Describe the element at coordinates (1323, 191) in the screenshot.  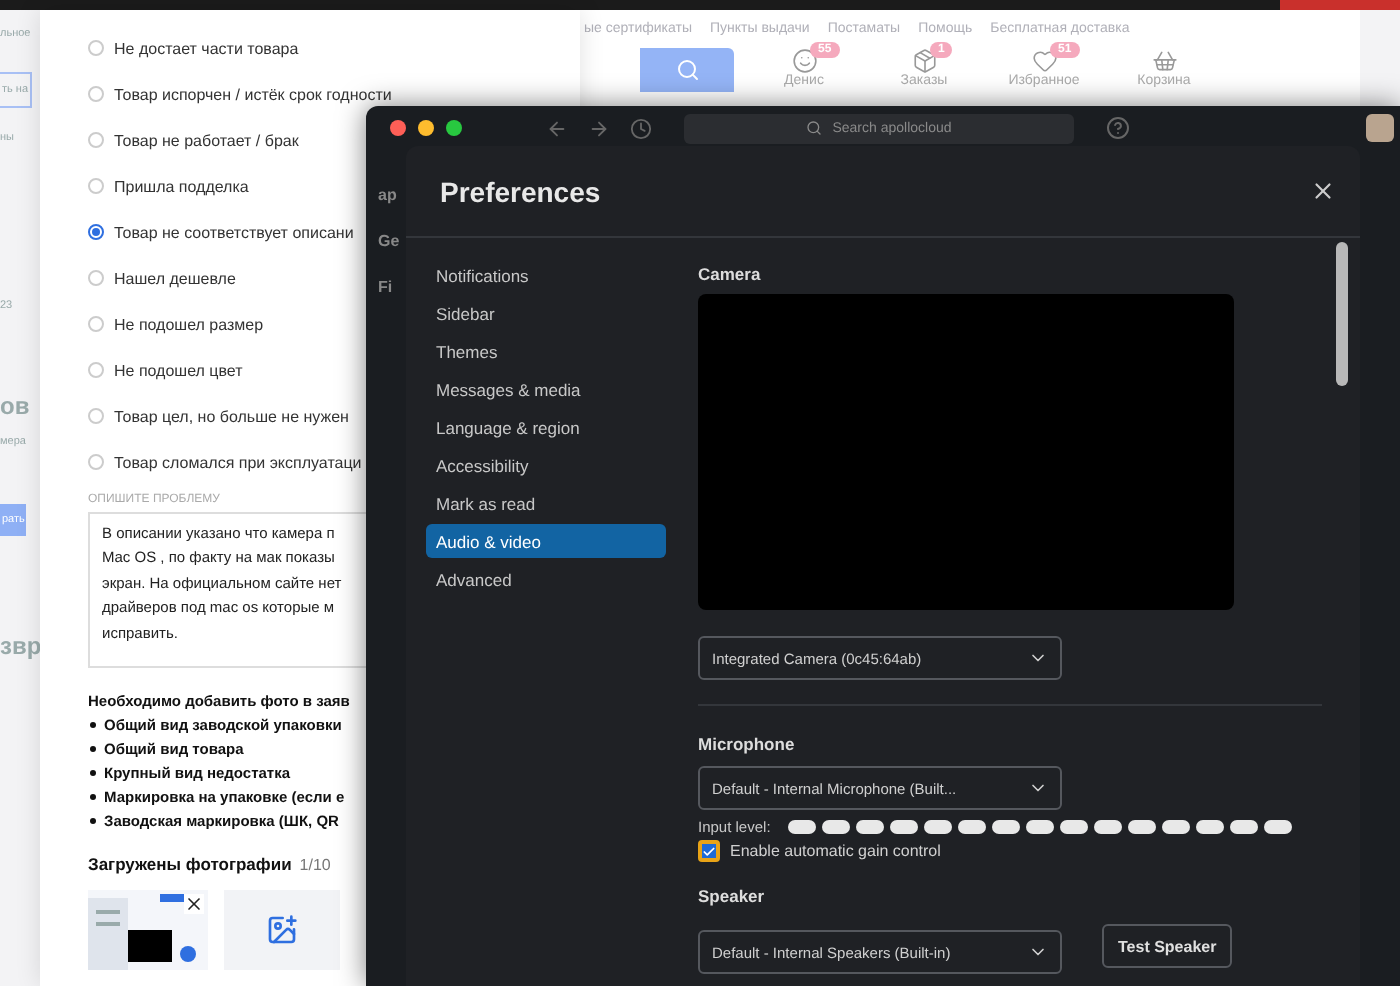
I see `close-button` at that location.